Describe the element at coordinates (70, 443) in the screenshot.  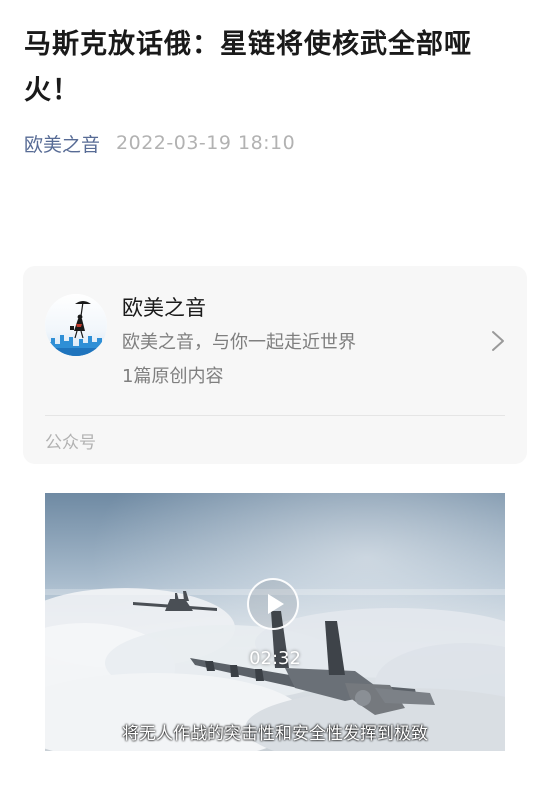
I see `account-type-label: 公众号` at that location.